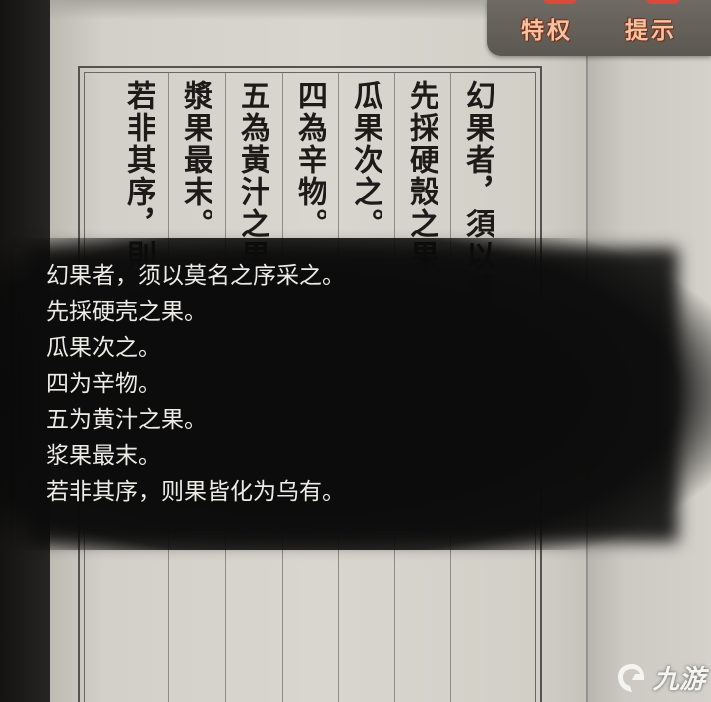 Image resolution: width=711 pixels, height=702 pixels. I want to click on privilege-button: 特权, so click(547, 28).